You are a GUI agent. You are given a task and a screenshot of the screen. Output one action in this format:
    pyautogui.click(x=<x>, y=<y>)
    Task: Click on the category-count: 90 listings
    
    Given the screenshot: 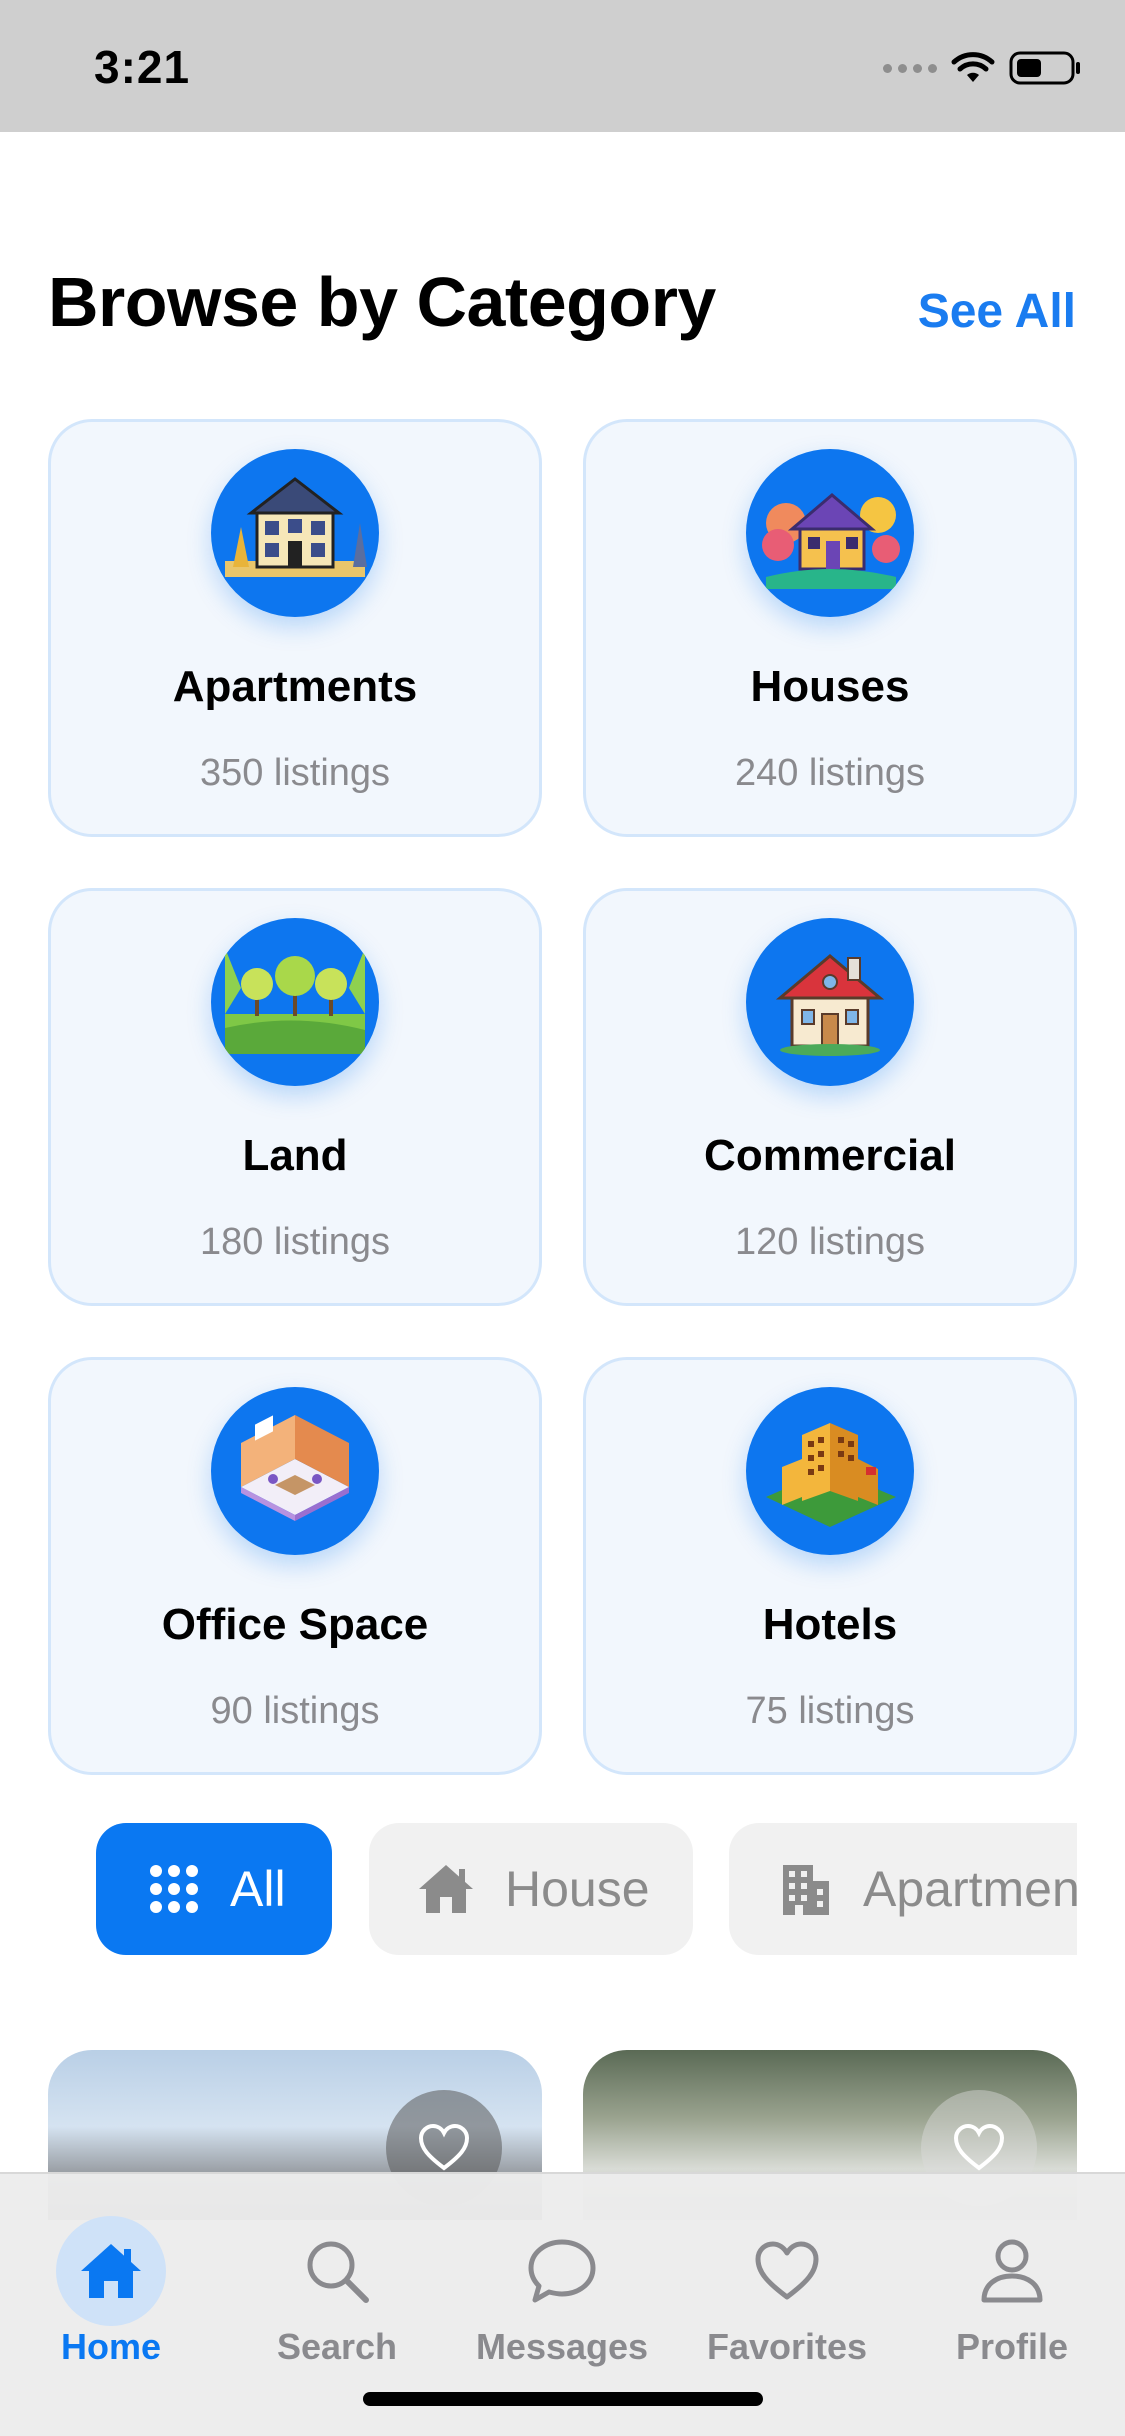 What is the action you would take?
    pyautogui.click(x=295, y=1711)
    